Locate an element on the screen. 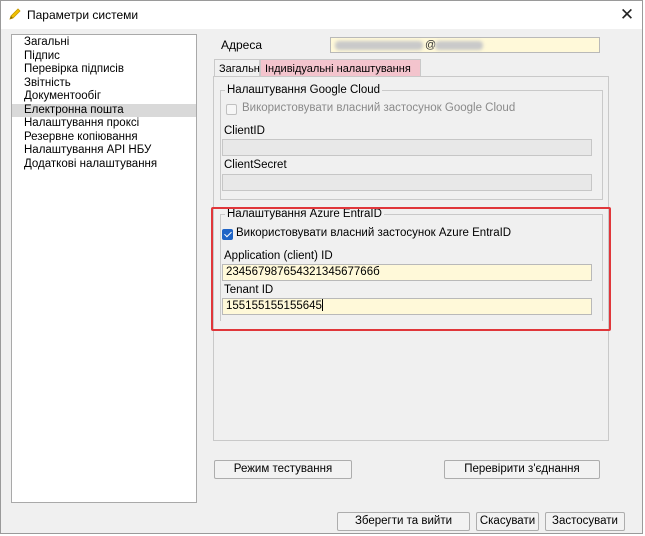  google-cloud-checkbox is located at coordinates (231, 109).